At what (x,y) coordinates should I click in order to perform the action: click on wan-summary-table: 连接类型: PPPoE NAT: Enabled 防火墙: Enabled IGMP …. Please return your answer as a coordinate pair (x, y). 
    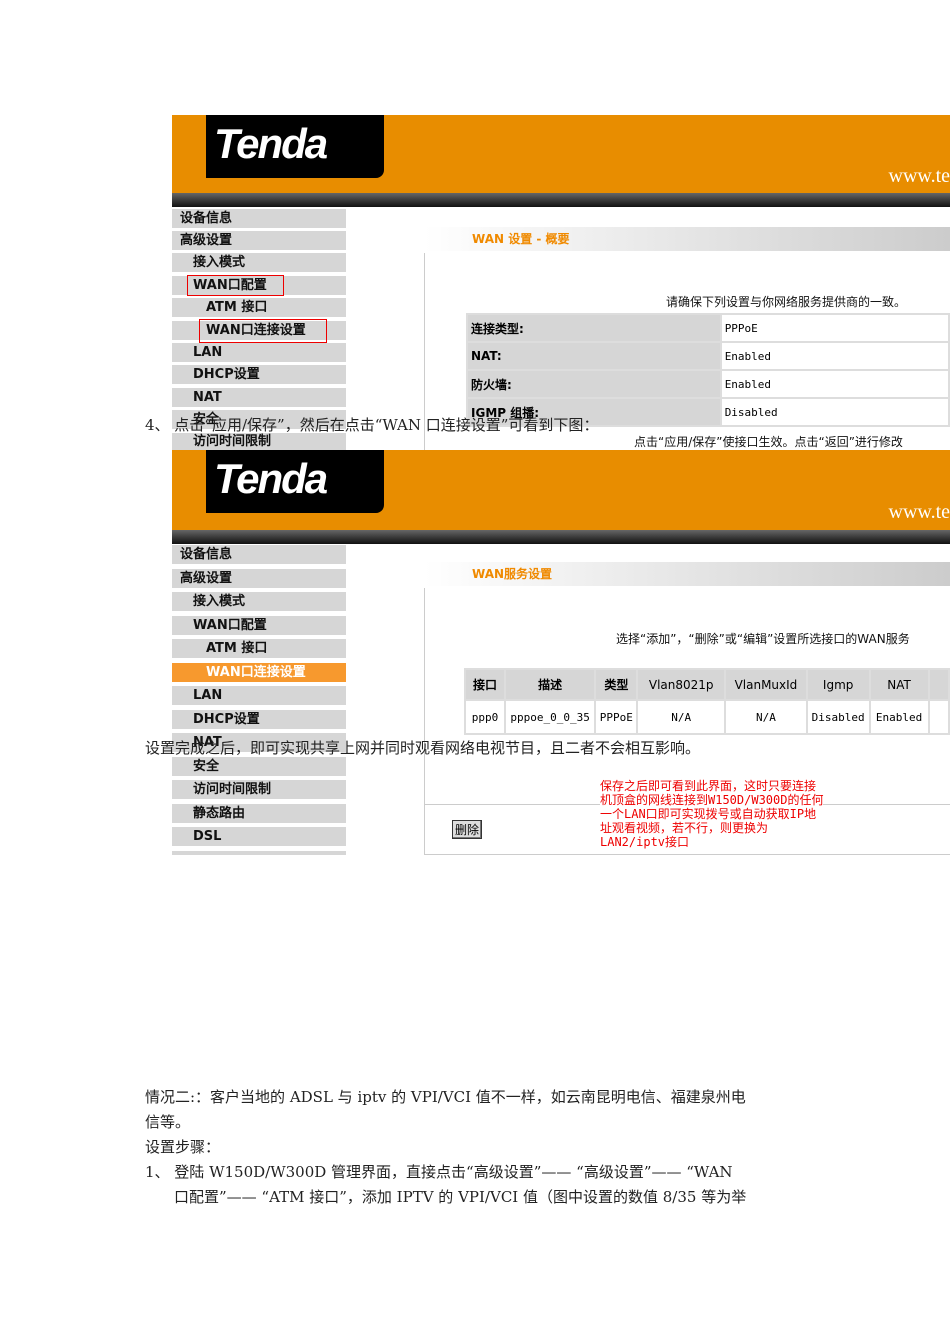
    Looking at the image, I should click on (708, 370).